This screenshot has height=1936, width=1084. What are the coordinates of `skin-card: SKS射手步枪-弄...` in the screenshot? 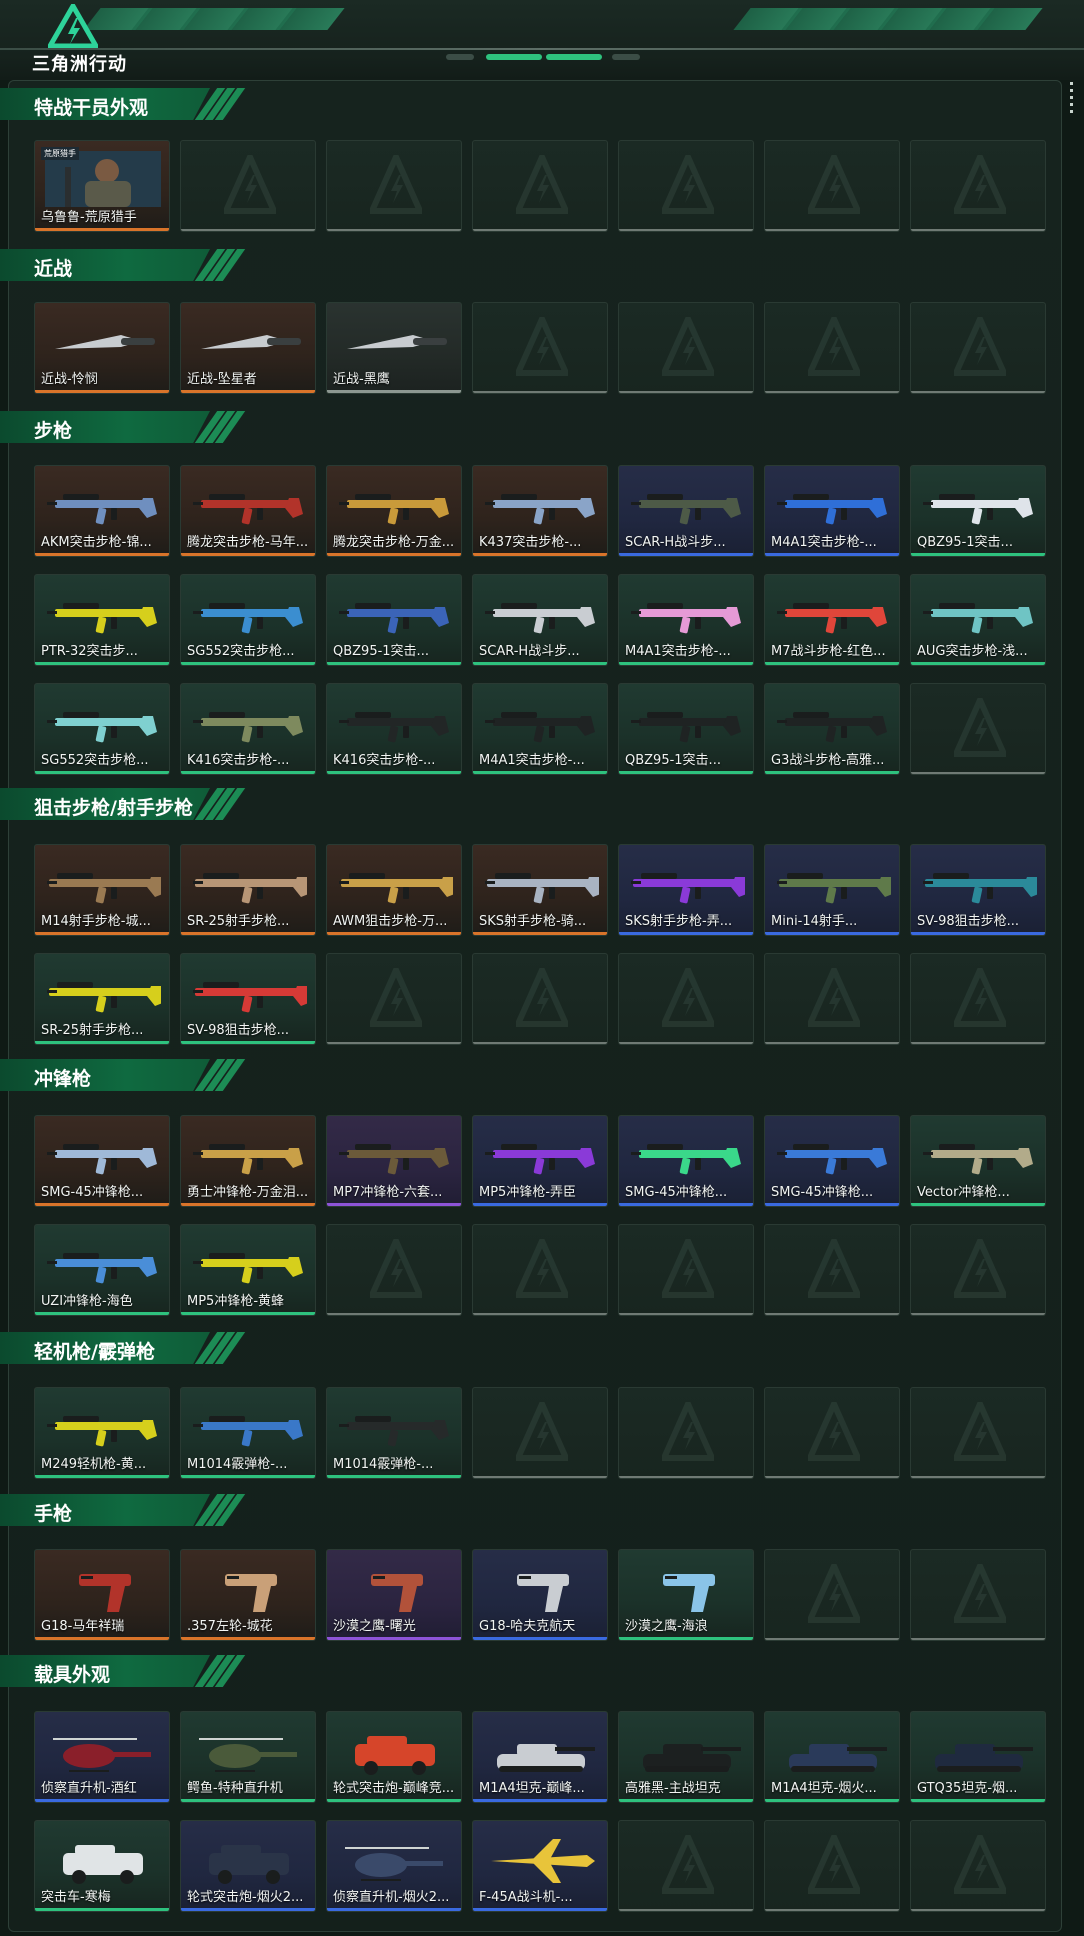 It's located at (686, 890).